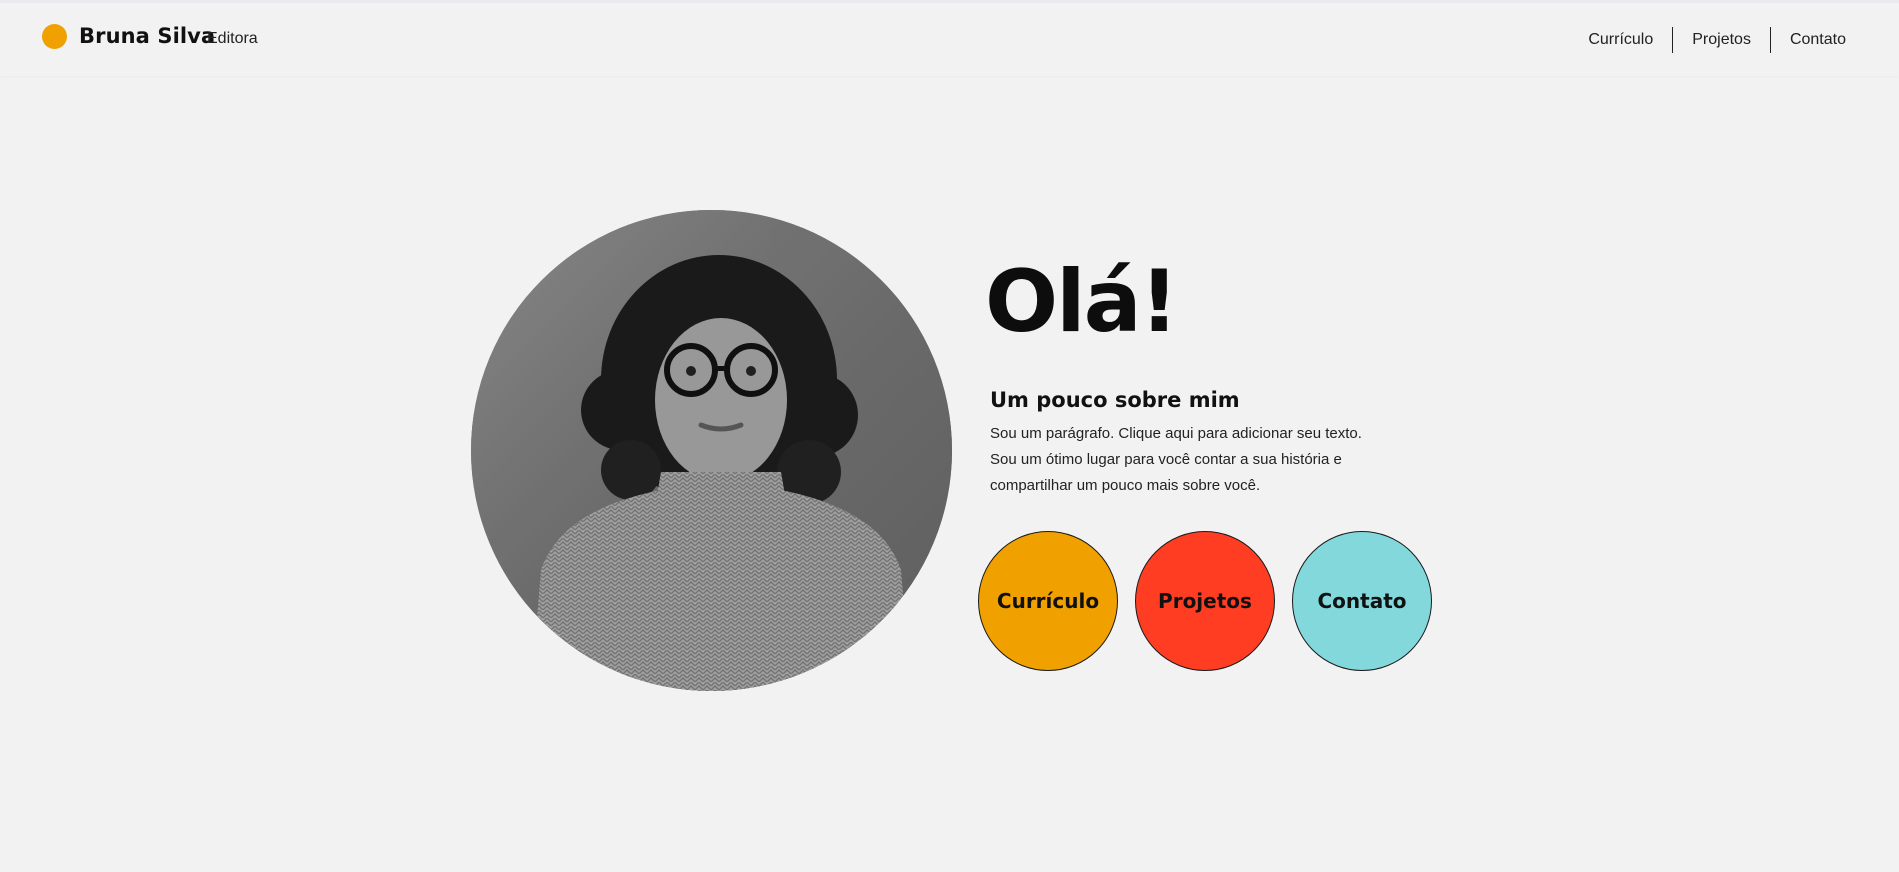 This screenshot has height=872, width=1899. I want to click on profile-photo, so click(711, 450).